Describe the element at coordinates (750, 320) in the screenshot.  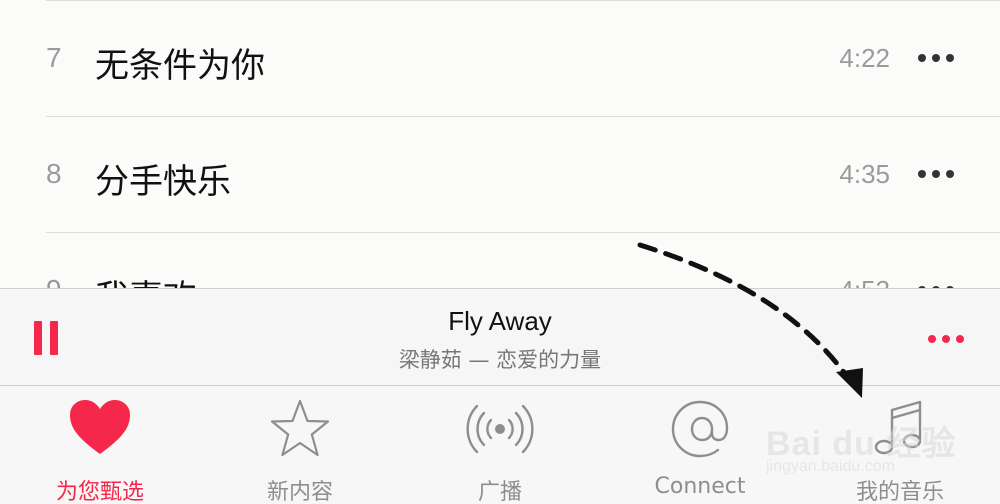
I see `annotation-arrow` at that location.